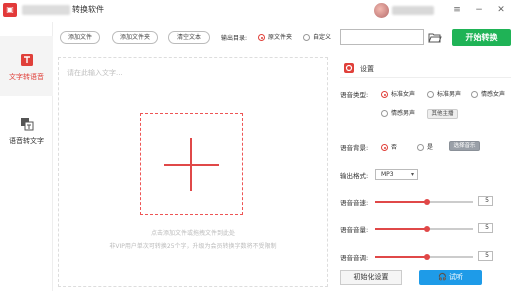 This screenshot has width=515, height=291. What do you see at coordinates (354, 258) in the screenshot?
I see `pitch-label: 语音音调:` at bounding box center [354, 258].